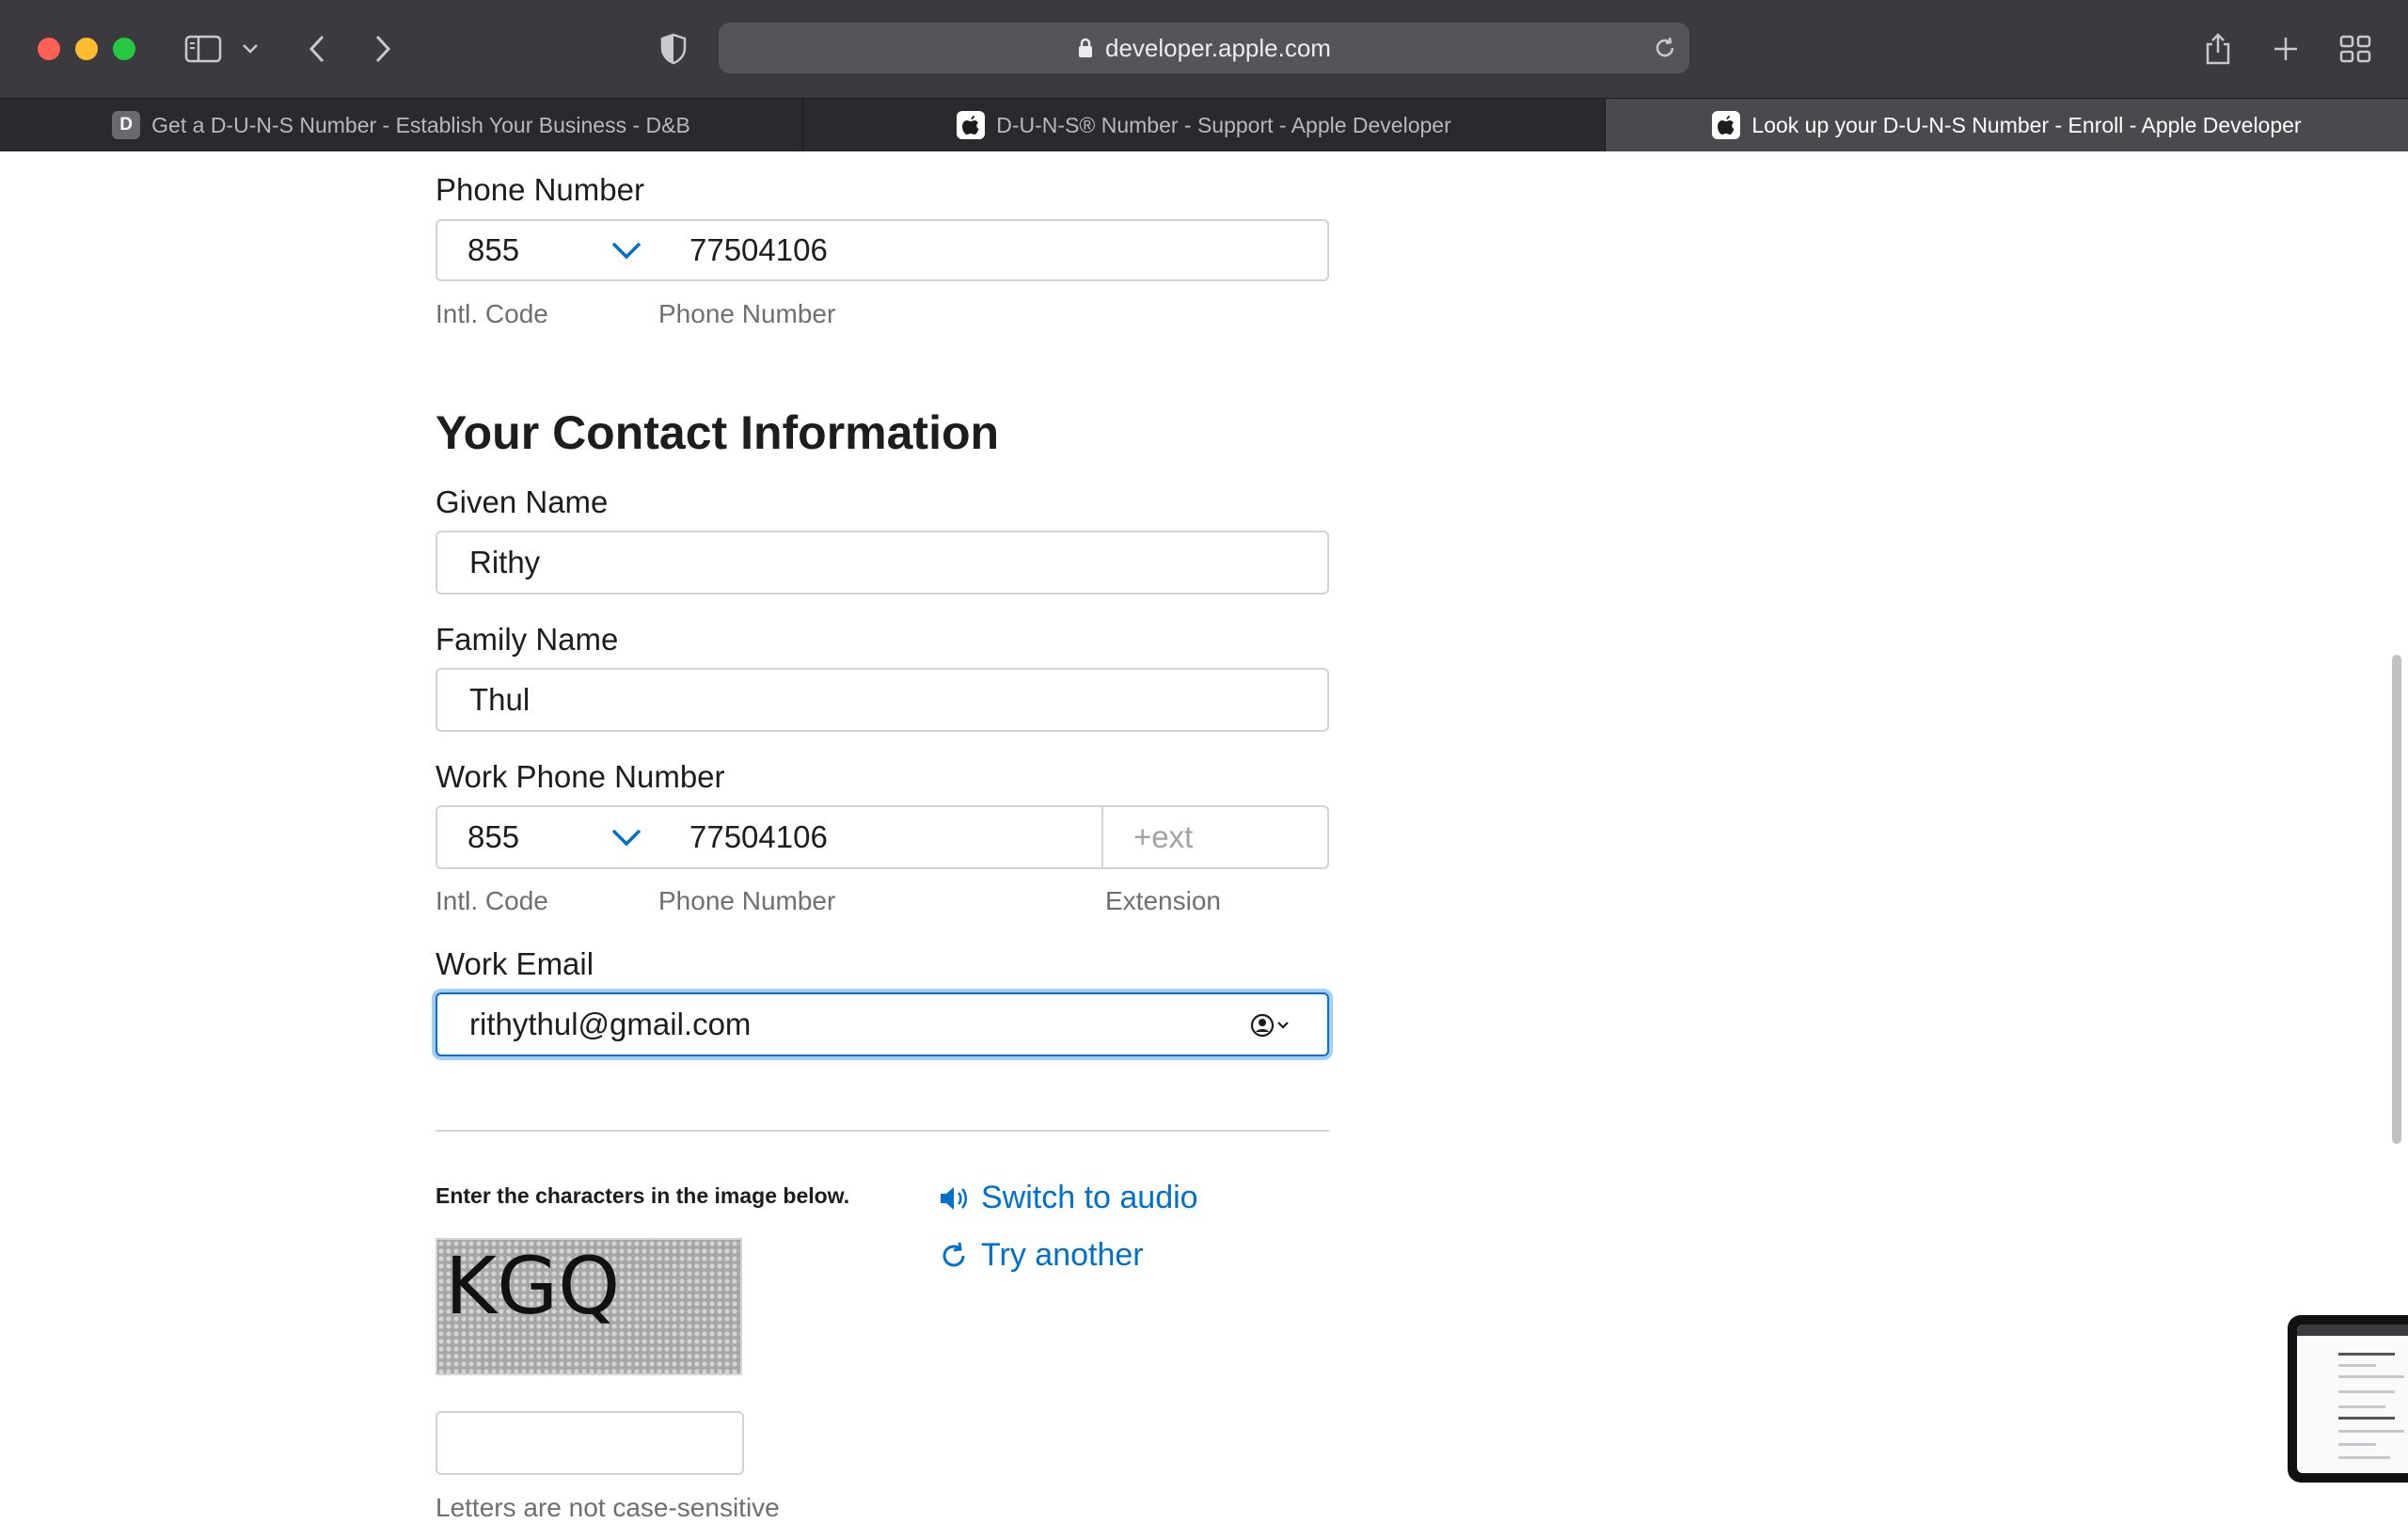 The height and width of the screenshot is (1523, 2408). I want to click on autofill-contact-icon, so click(1271, 1027).